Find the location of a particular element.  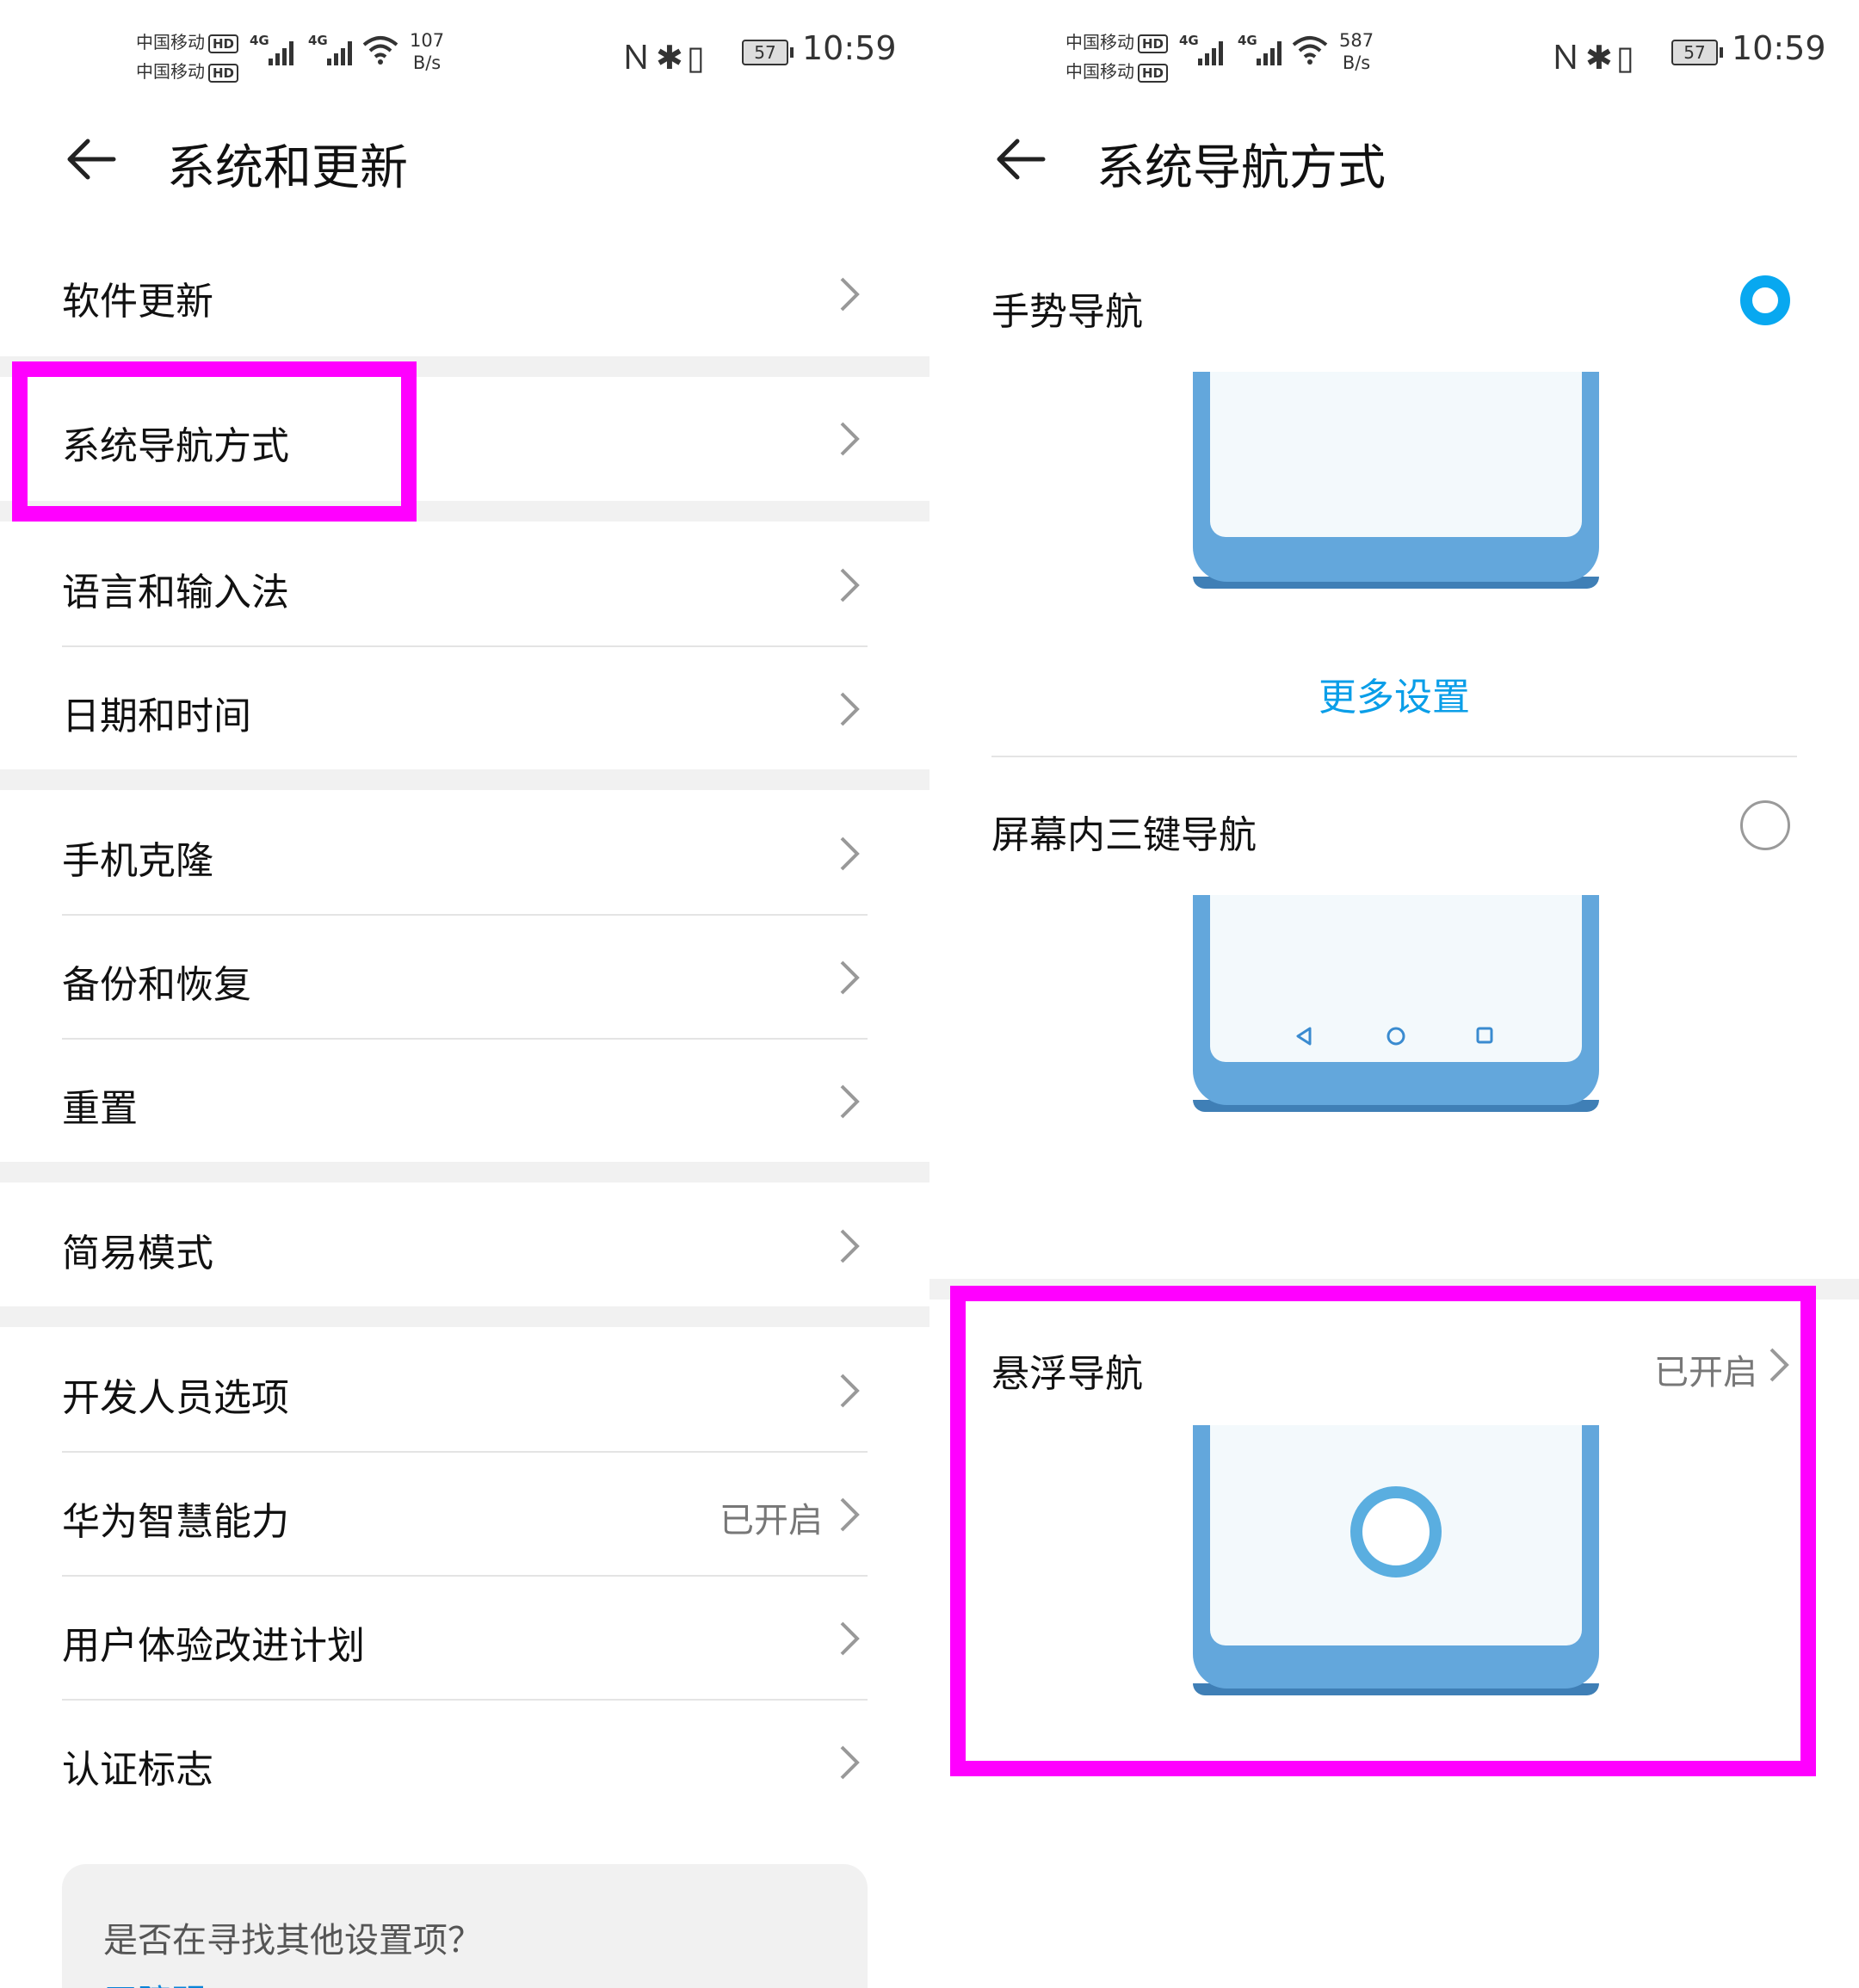

setting-simple-mode: 简易模式 is located at coordinates (465, 1244).